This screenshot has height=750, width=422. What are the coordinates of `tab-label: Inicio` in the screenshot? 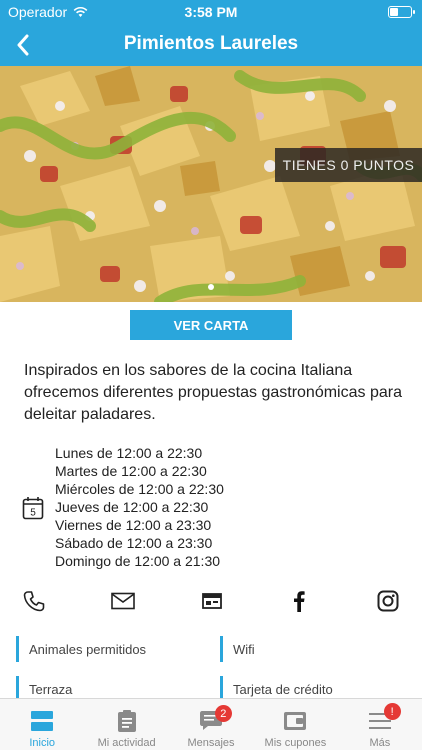 It's located at (42, 743).